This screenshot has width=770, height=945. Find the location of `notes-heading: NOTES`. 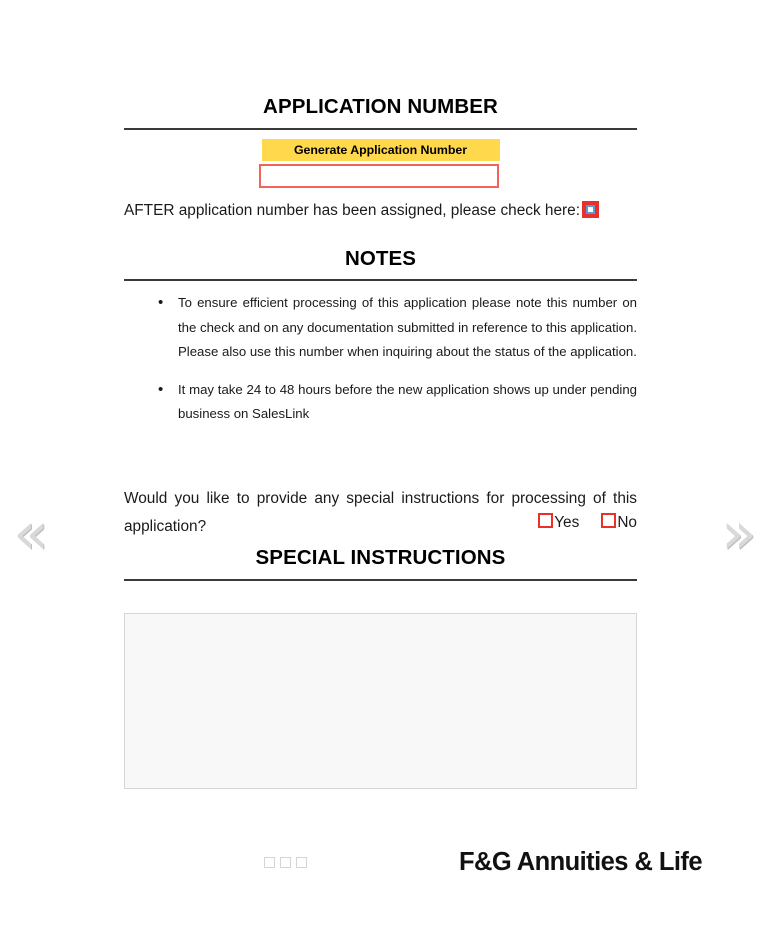

notes-heading: NOTES is located at coordinates (380, 258).